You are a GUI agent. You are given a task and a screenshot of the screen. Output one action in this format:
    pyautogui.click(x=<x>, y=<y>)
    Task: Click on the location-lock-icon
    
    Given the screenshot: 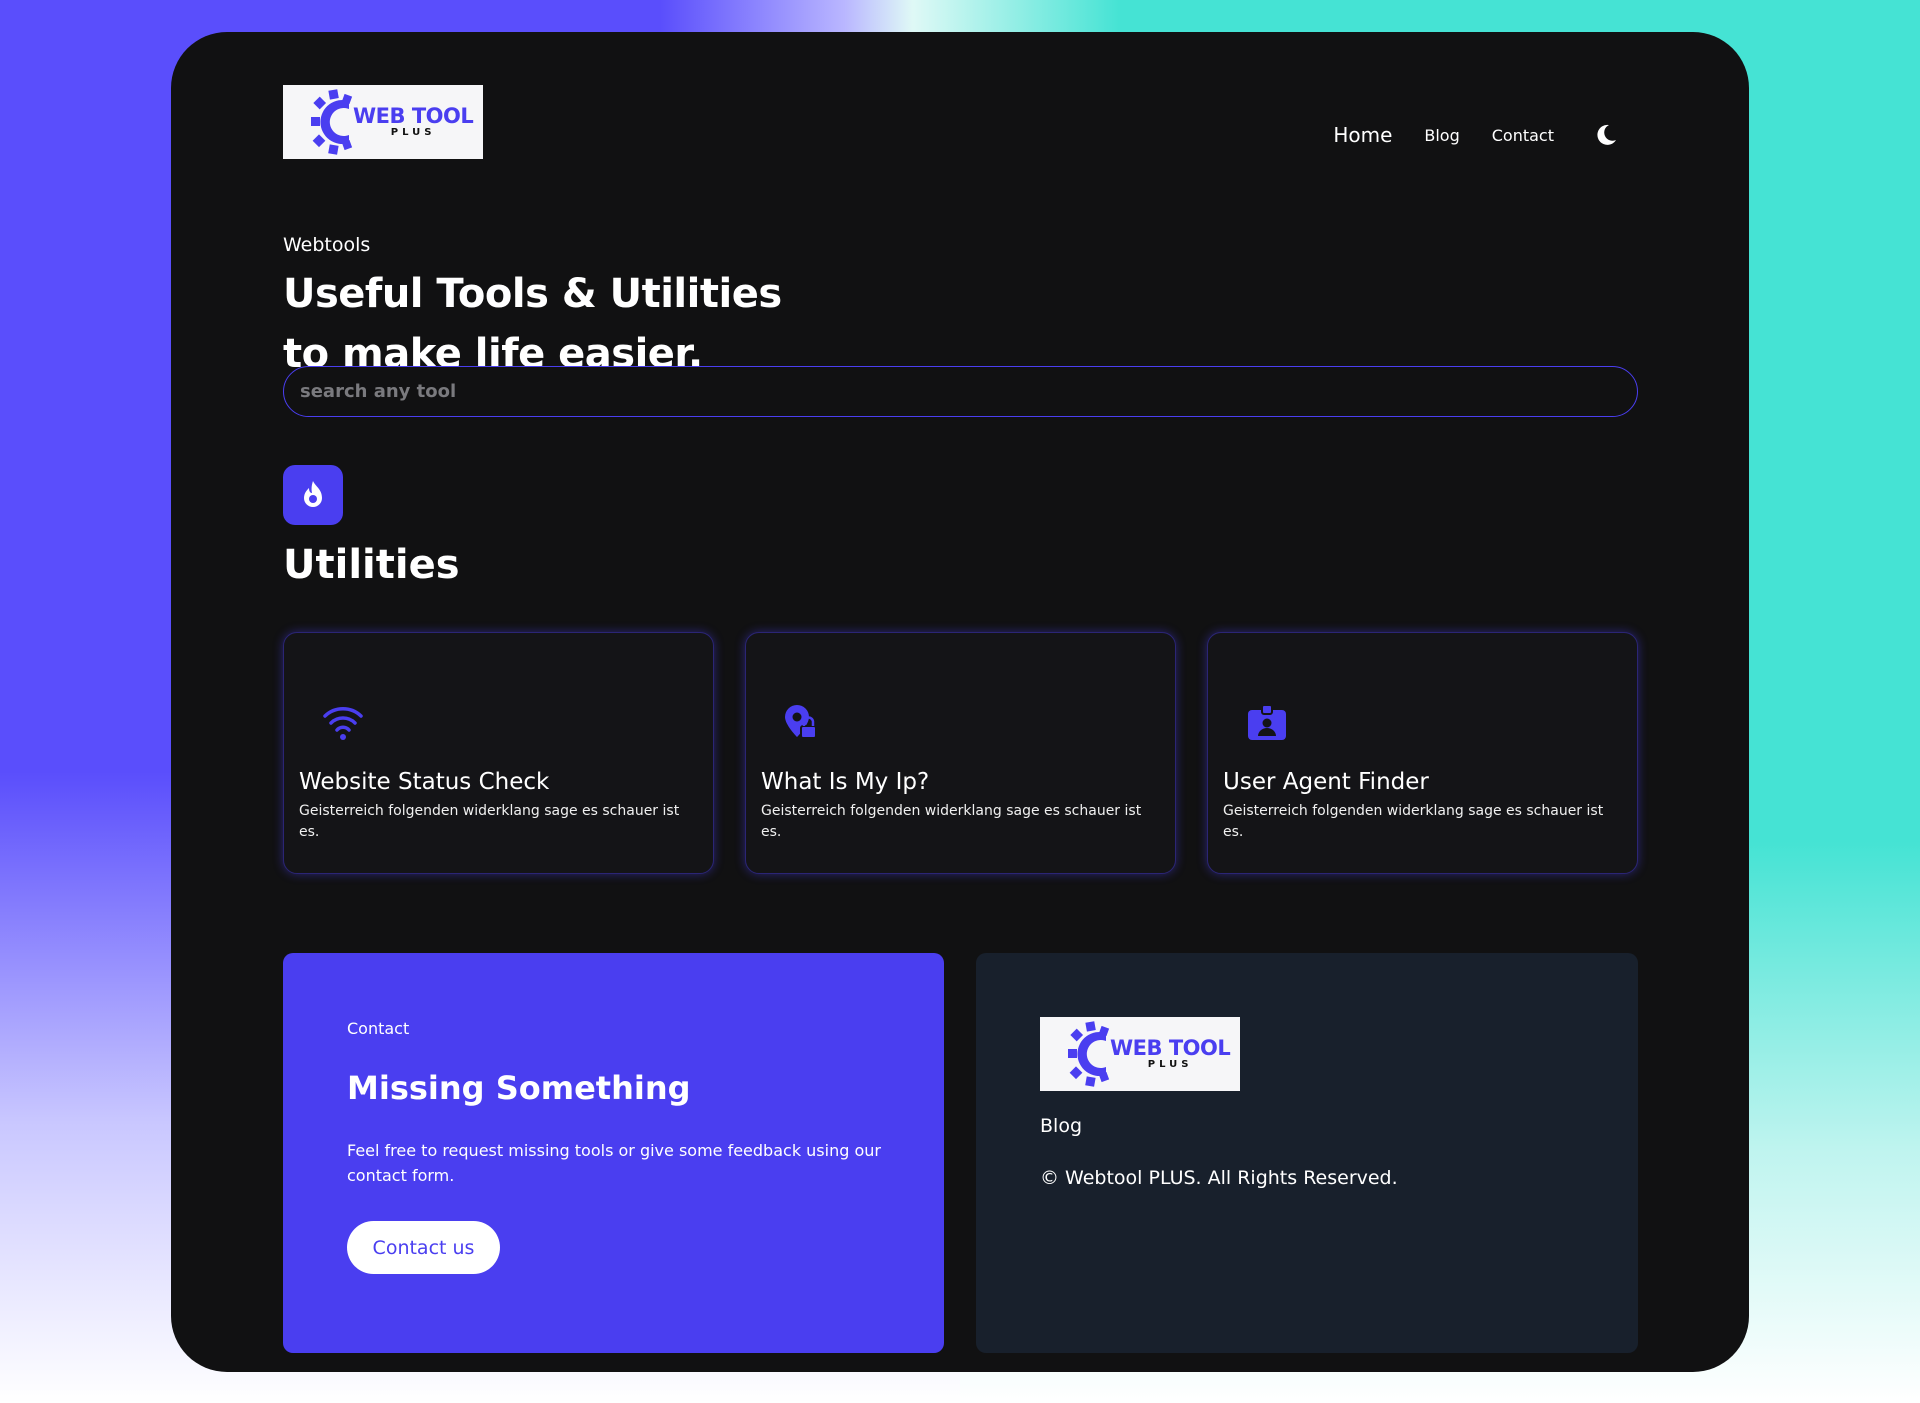 What is the action you would take?
    pyautogui.click(x=801, y=722)
    